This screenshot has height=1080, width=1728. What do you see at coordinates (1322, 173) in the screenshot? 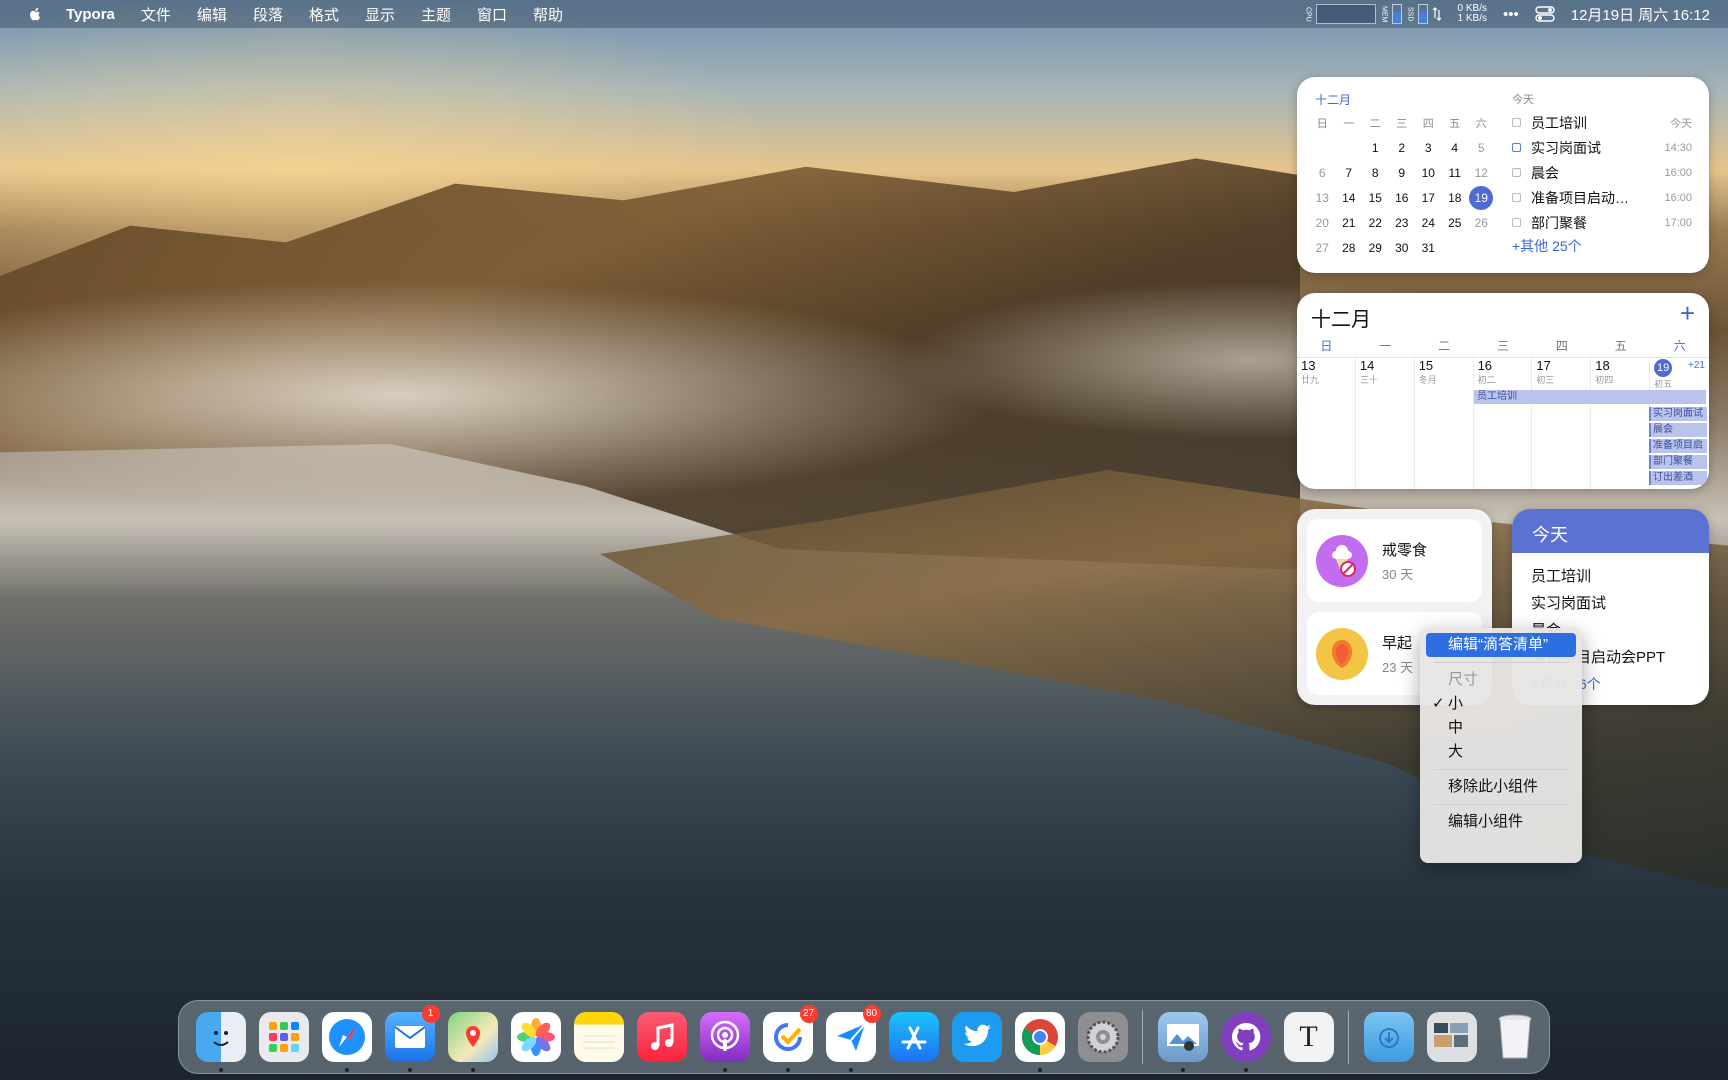
I see `calendar-day: 6` at bounding box center [1322, 173].